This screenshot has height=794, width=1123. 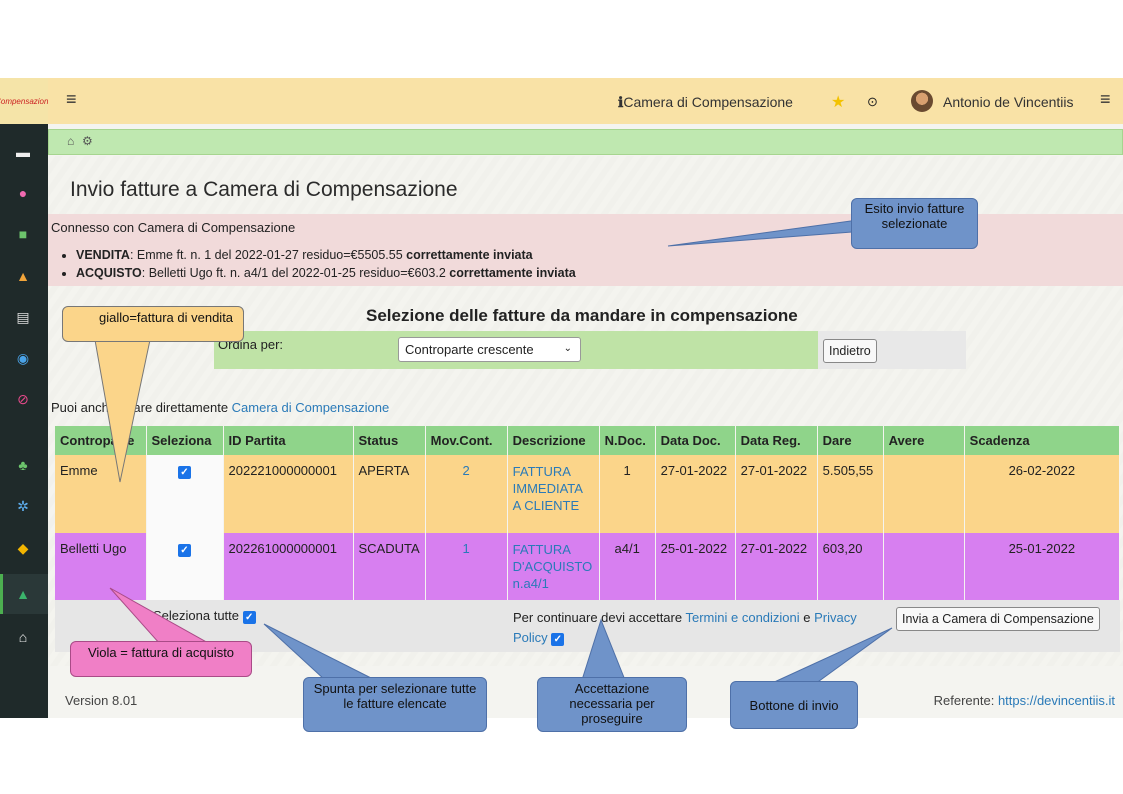 I want to click on card-icon: ■, so click(x=23, y=234).